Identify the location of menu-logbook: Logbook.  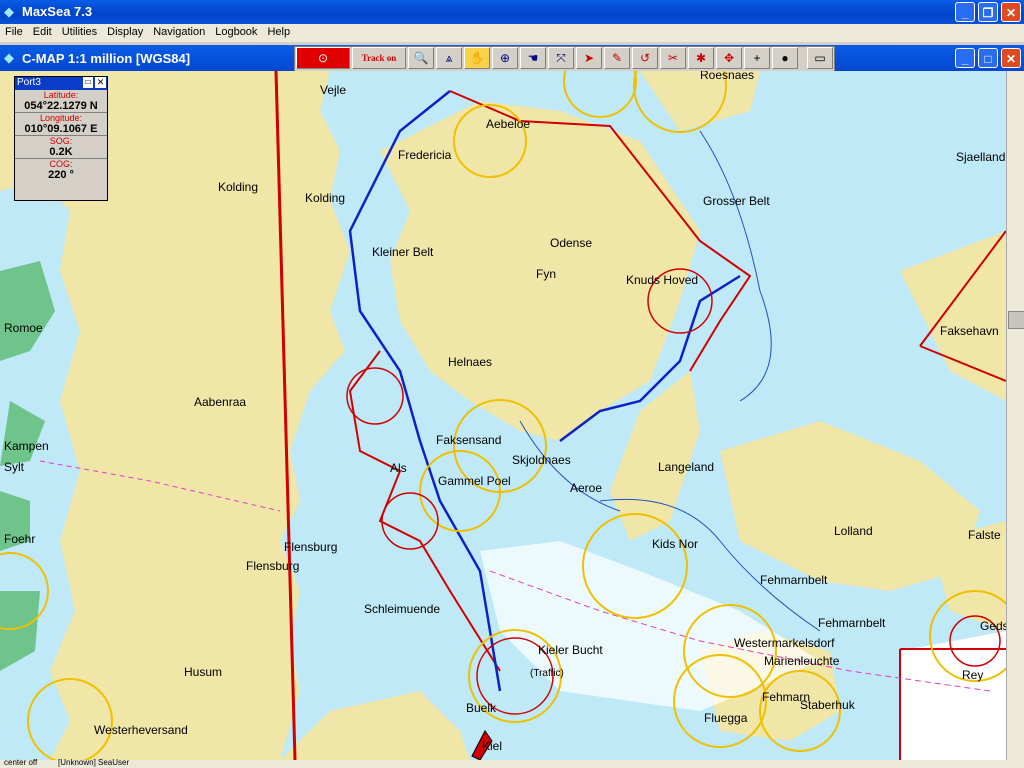
(236, 32).